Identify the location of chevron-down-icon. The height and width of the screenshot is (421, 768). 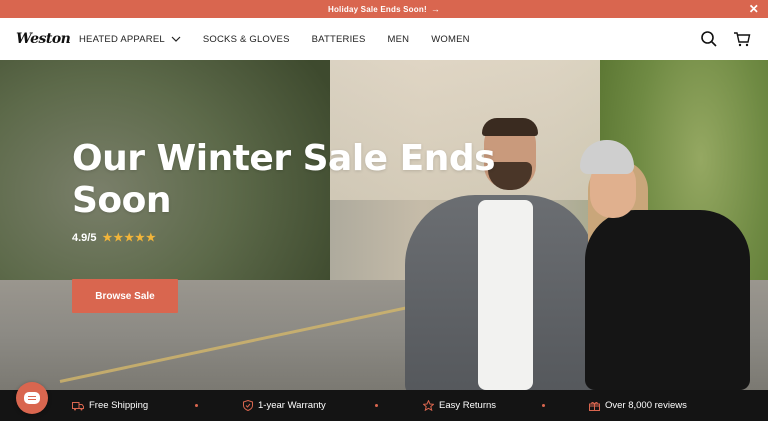
(176, 39).